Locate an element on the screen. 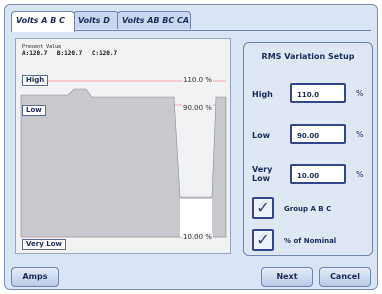 This screenshot has height=294, width=382. group-abc-checkbox: ✓ is located at coordinates (263, 208).